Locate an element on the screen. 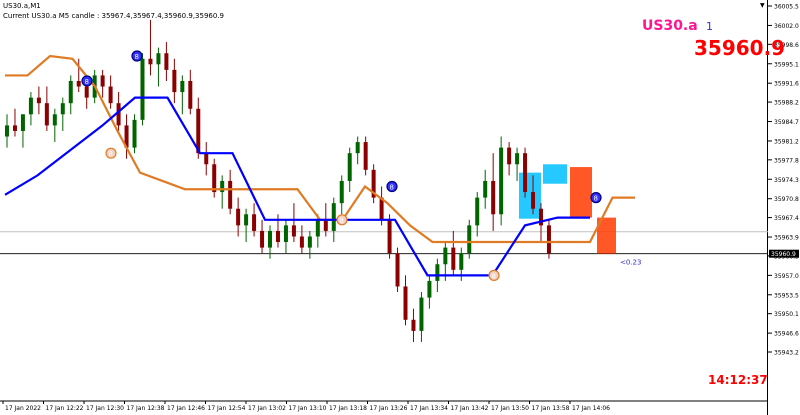 Image resolution: width=800 pixels, height=415 pixels. y-axis-tick-label: 35967.4 is located at coordinates (786, 218).